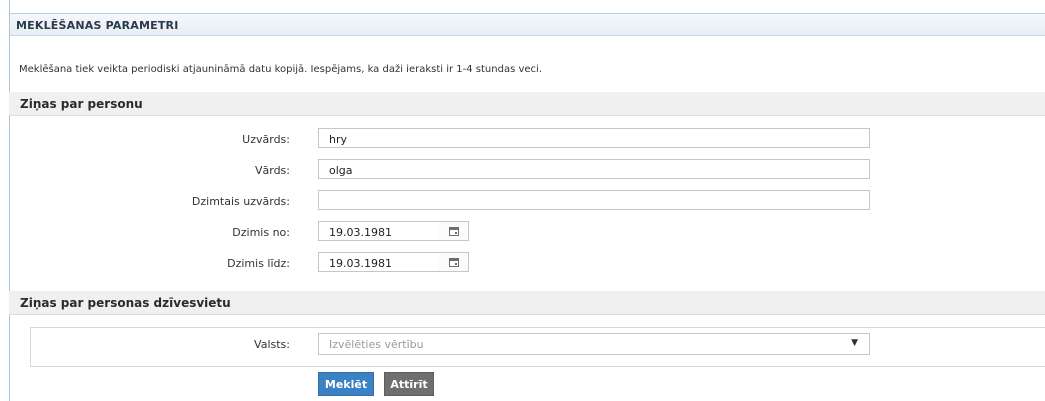  I want to click on section-person-header: Ziņas par personu, so click(527, 104).